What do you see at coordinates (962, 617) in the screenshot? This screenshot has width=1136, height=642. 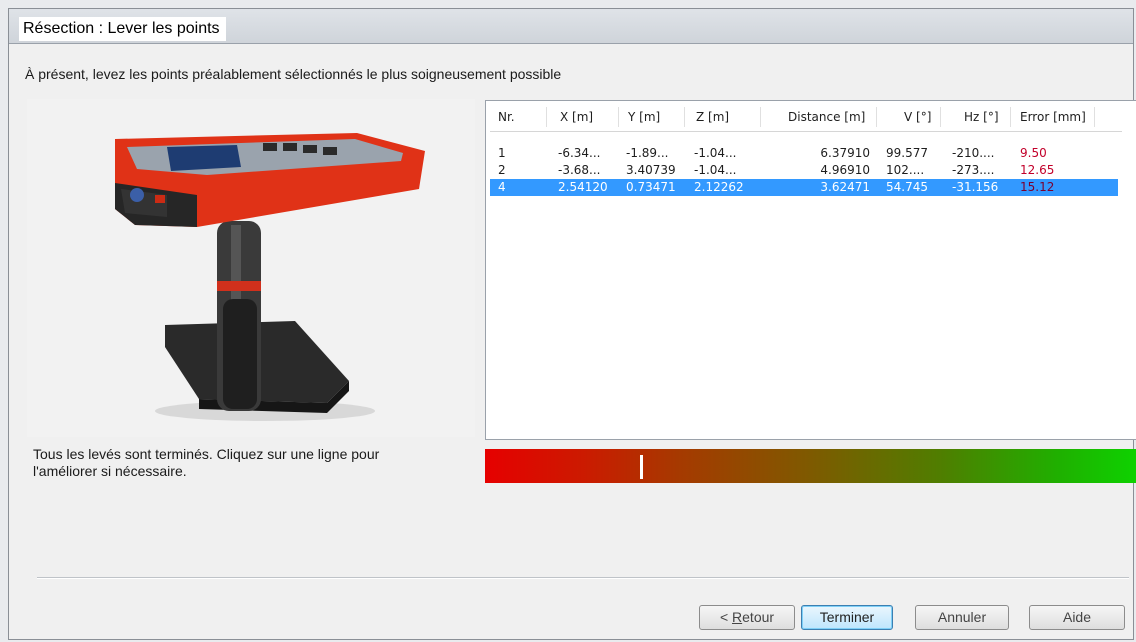 I see `cancel-button: Annuler` at bounding box center [962, 617].